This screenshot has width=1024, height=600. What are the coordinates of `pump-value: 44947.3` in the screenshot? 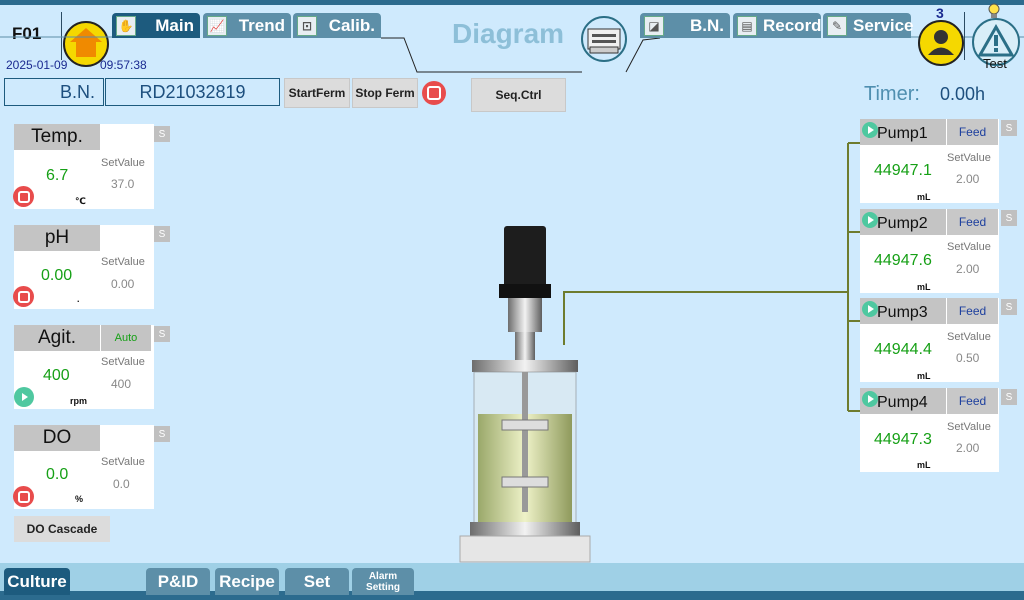 It's located at (903, 440).